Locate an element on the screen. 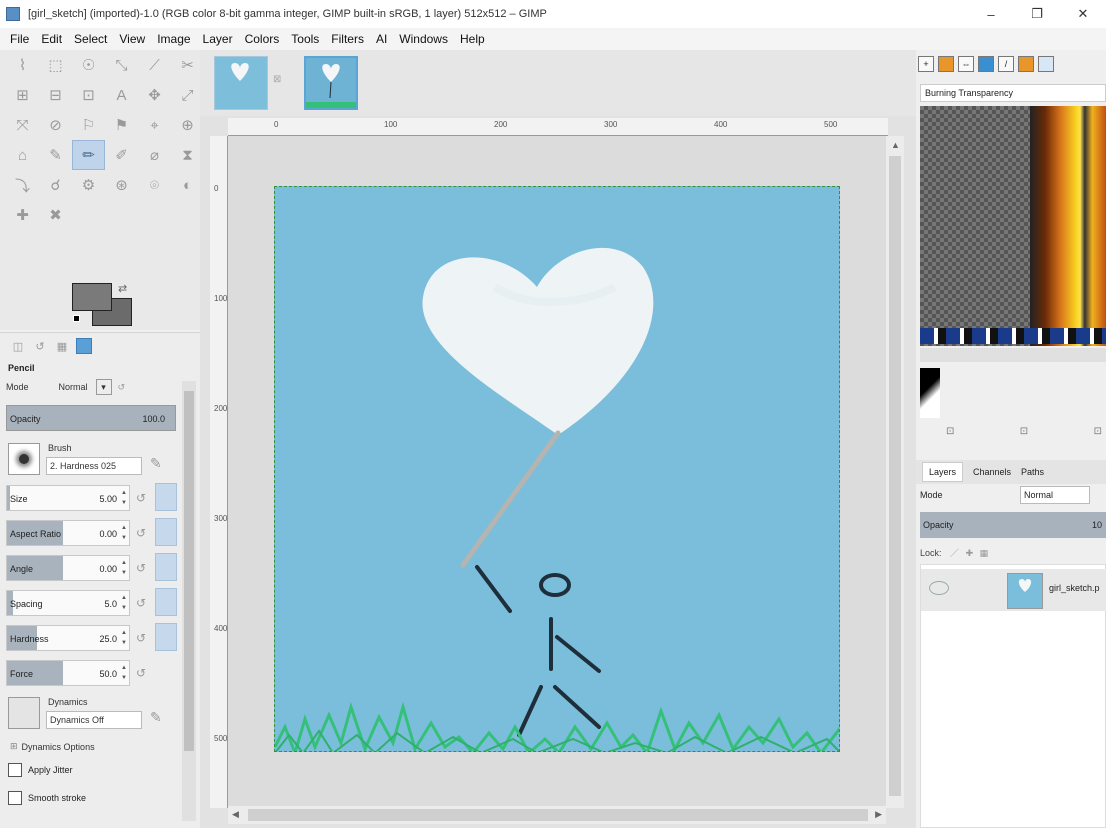 The image size is (1106, 828). gradient-duplicate-icon: ⊡ is located at coordinates (1098, 431).